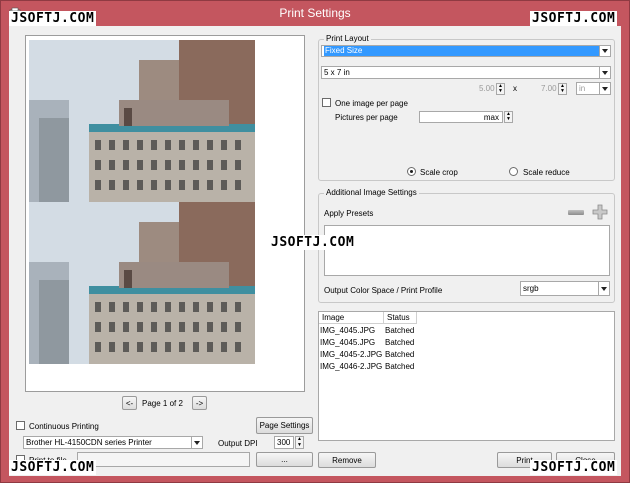 The image size is (630, 483). Describe the element at coordinates (371, 103) in the screenshot. I see `one-image-per-page-label: One image per page` at that location.